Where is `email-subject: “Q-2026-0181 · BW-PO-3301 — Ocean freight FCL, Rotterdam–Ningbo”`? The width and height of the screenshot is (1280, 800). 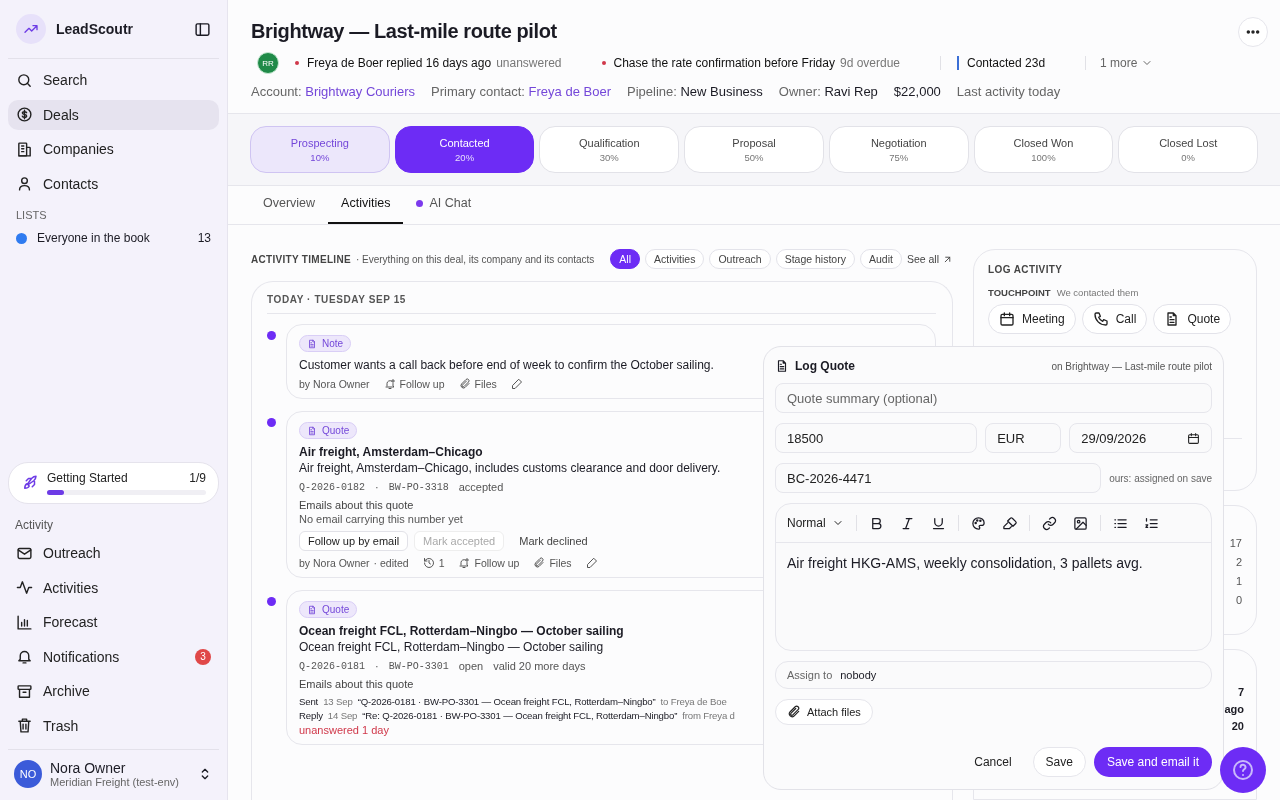
email-subject: “Q-2026-0181 · BW-PO-3301 — Ocean freight FCL, Rotterdam–Ningbo” is located at coordinates (506, 701).